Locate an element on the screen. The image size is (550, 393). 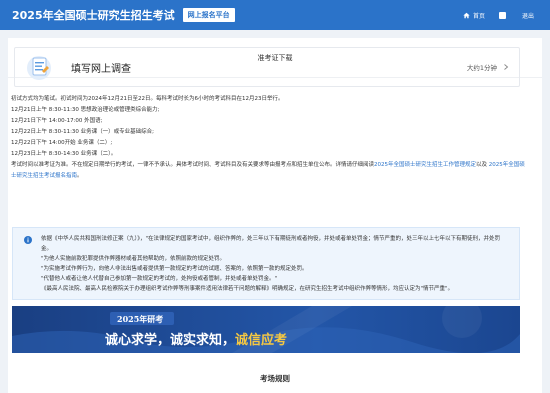
survey-duration: 大约1分钟 is located at coordinates (481, 68).